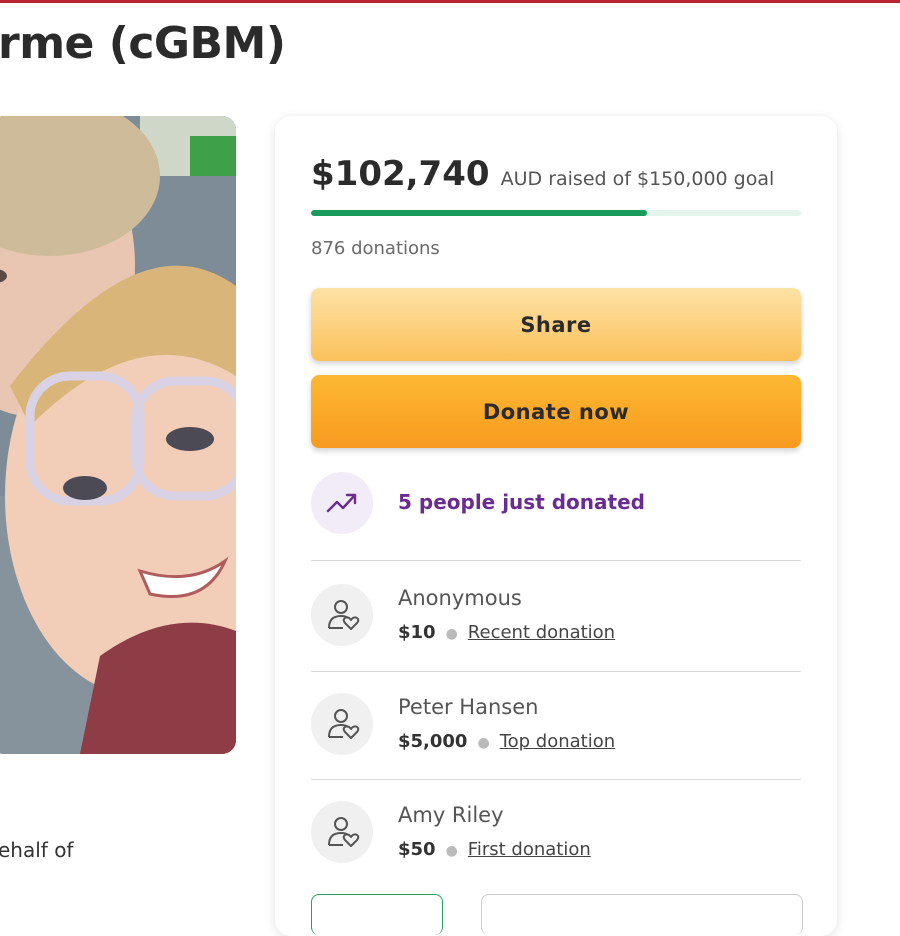 The width and height of the screenshot is (900, 936). I want to click on donation-amount: $50, so click(417, 849).